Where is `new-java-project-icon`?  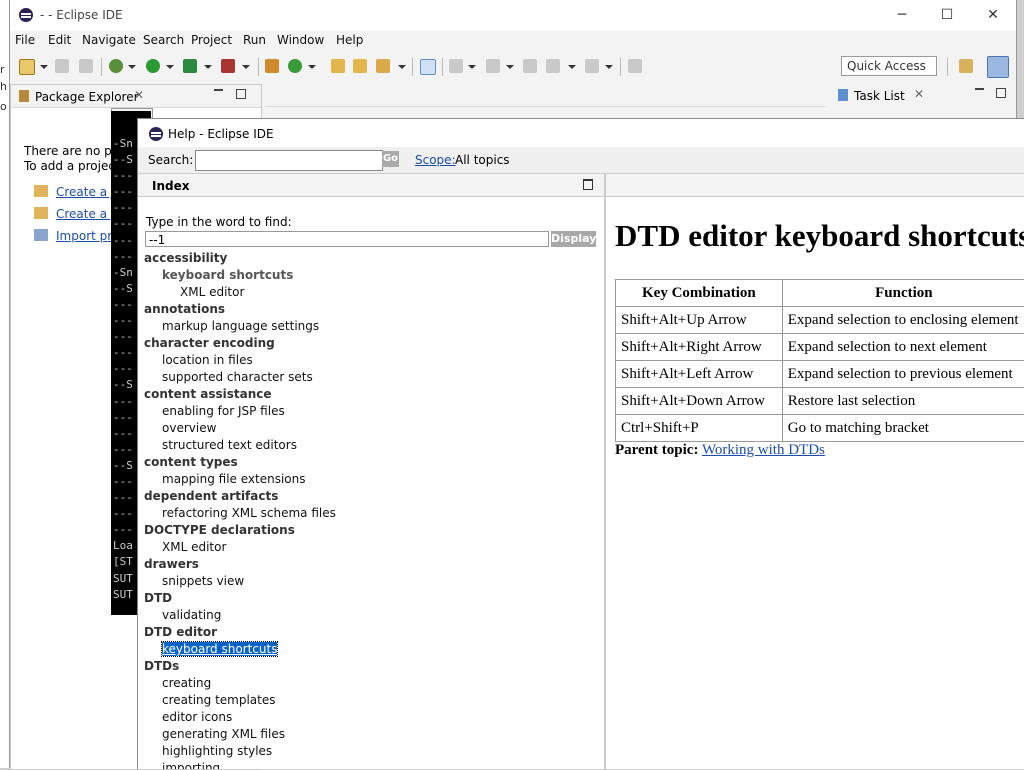
new-java-project-icon is located at coordinates (41, 191).